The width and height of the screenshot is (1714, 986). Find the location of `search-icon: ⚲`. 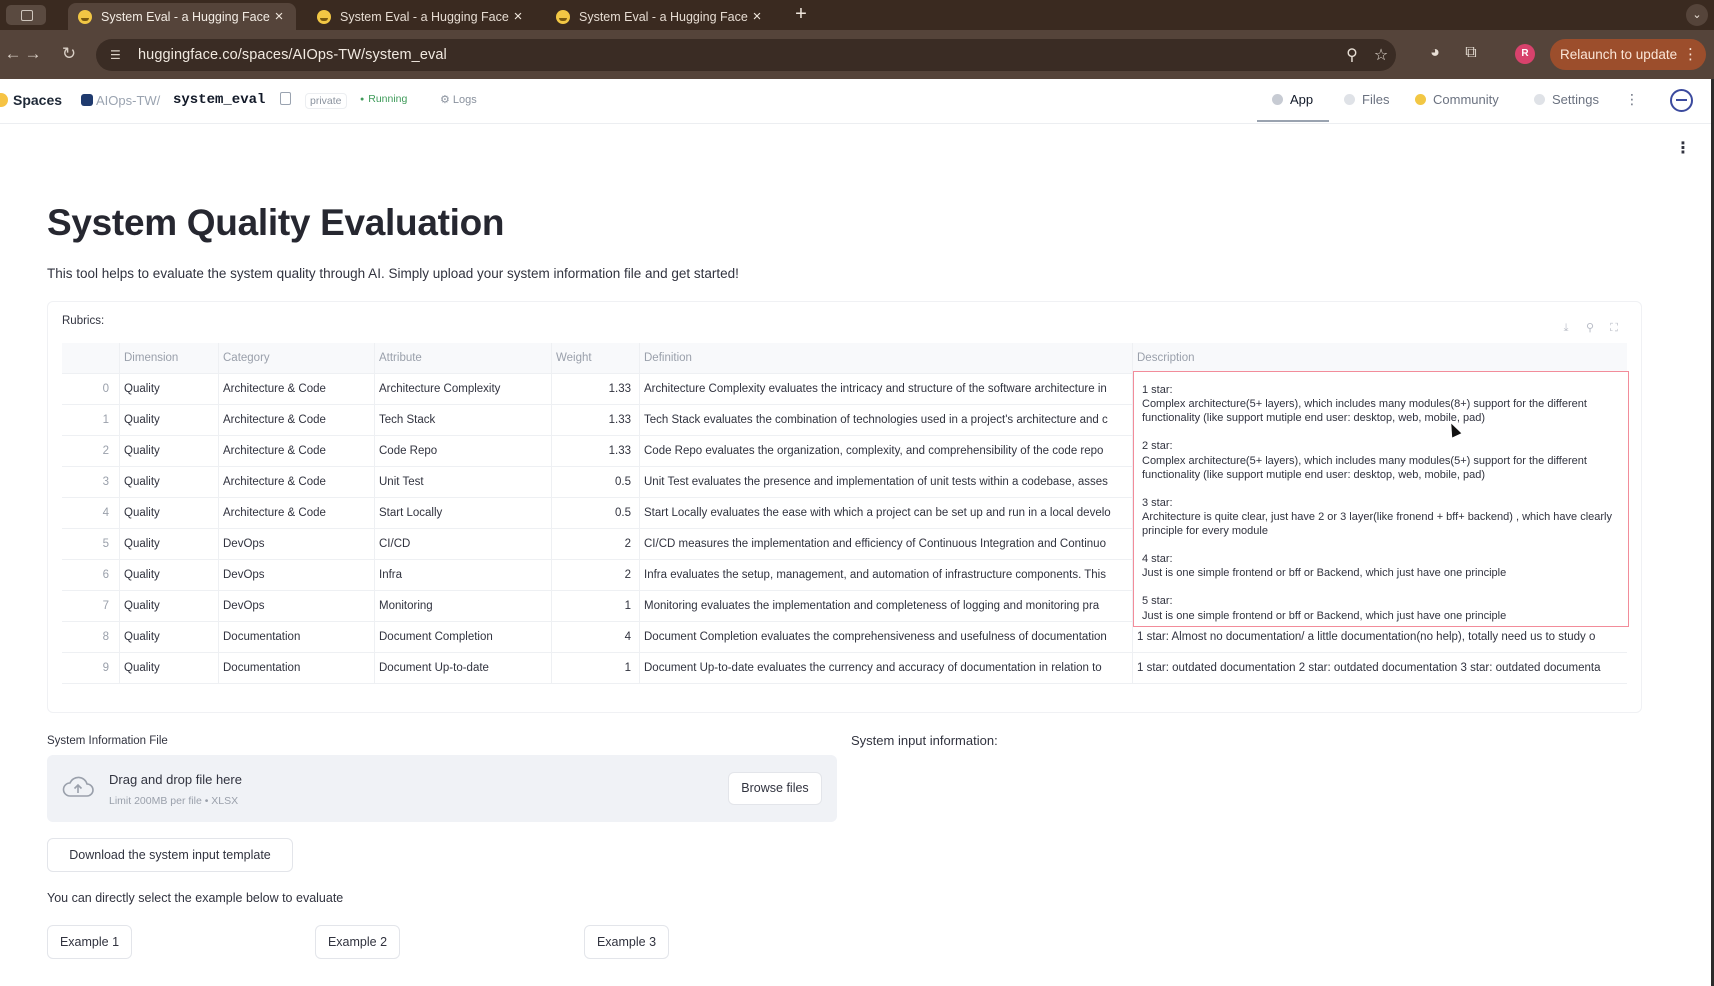

search-icon: ⚲ is located at coordinates (1590, 328).